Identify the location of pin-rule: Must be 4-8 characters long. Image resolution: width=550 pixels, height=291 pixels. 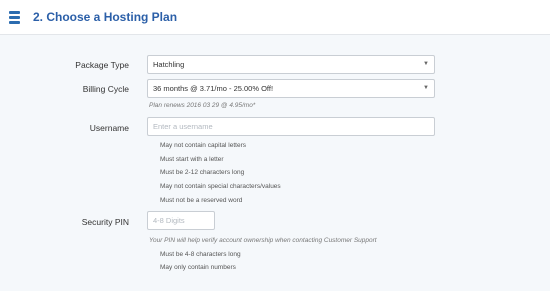
(200, 254).